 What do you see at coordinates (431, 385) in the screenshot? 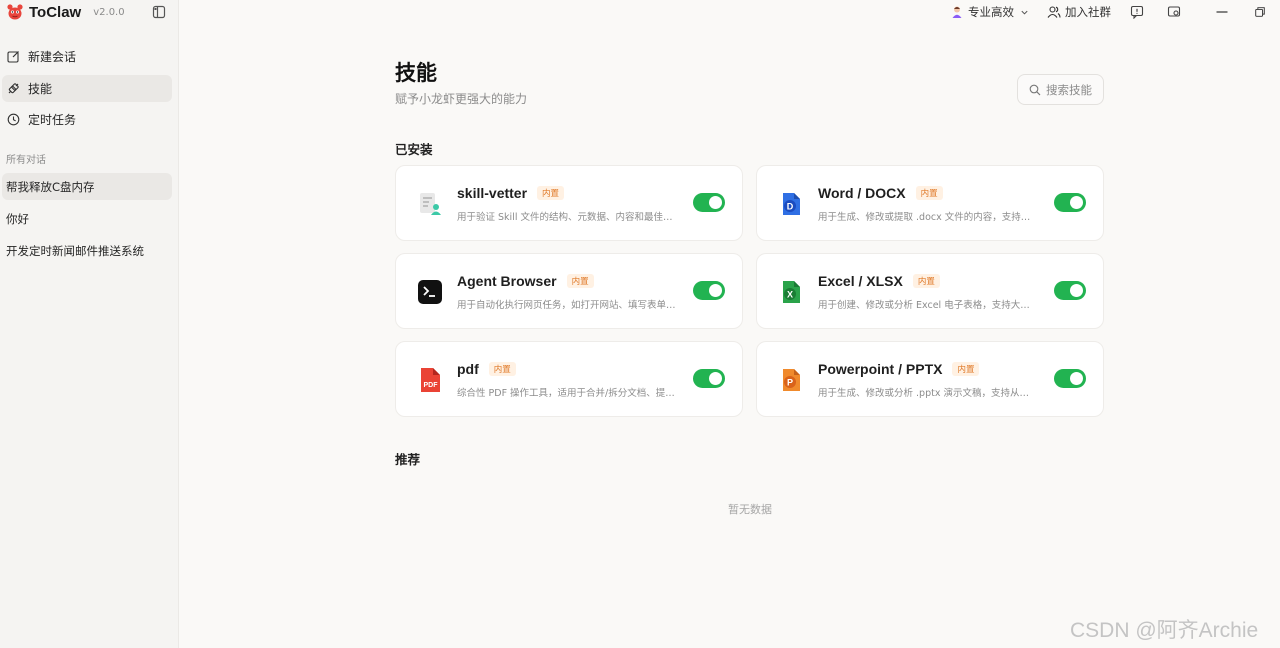
I see `svg-text: PDF` at bounding box center [431, 385].